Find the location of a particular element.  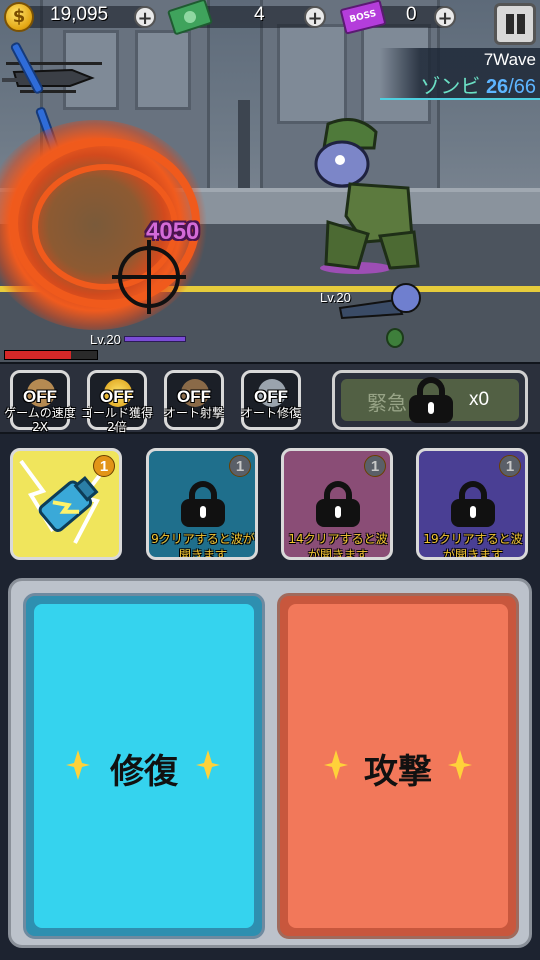

skill-slot-locked-1: 1 9クリアすると波が開きます is located at coordinates (202, 504).